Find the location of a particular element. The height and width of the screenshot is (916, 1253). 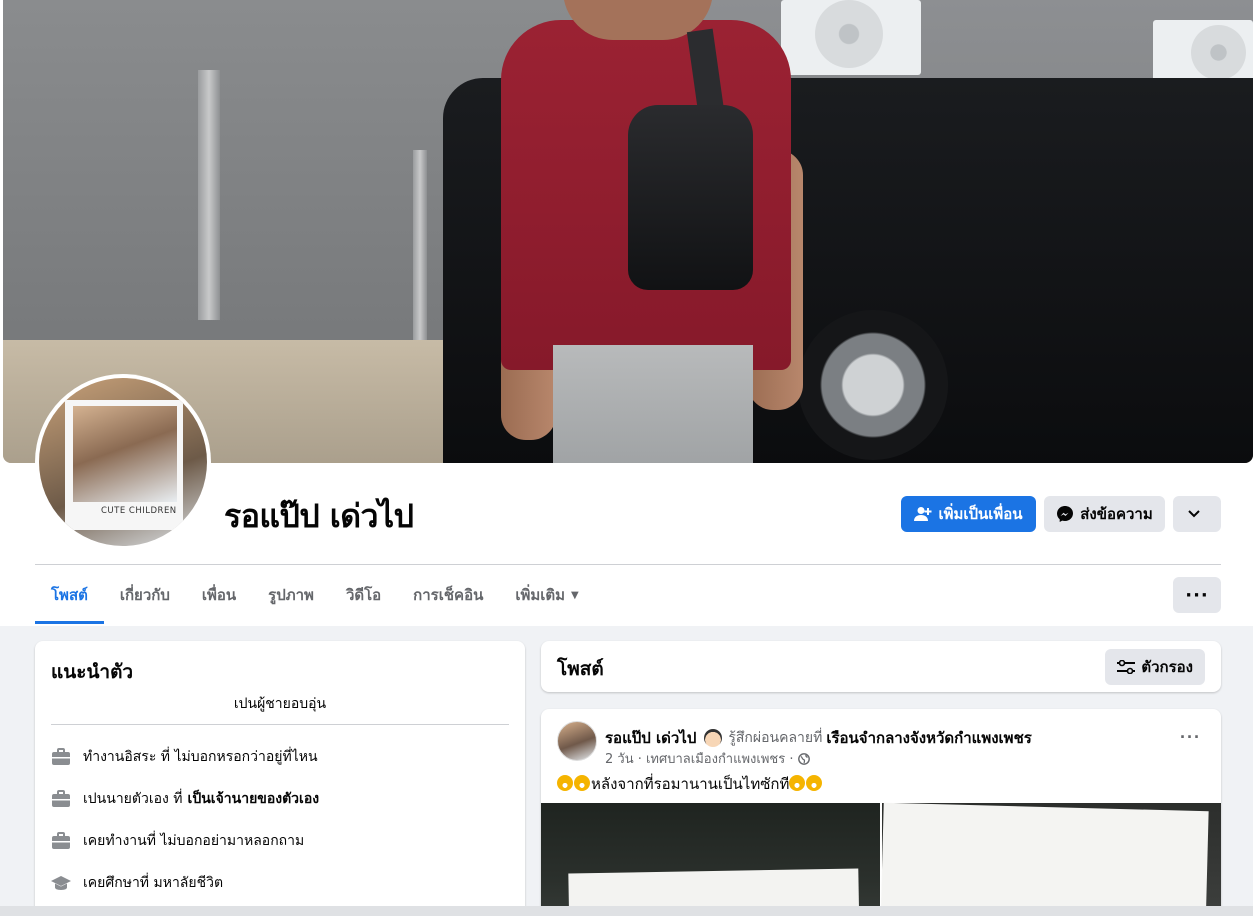

post-meta-text: 2 วัน · เทศบาลเมืองกำแพงเพชร · is located at coordinates (699, 758).